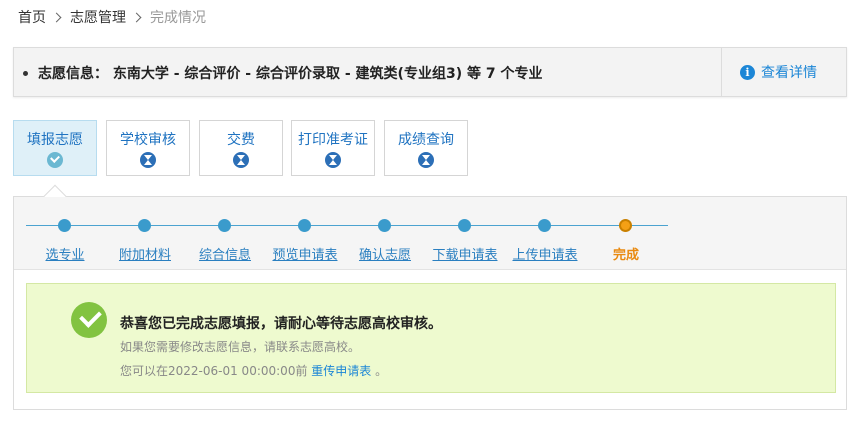 The image size is (864, 423). Describe the element at coordinates (148, 140) in the screenshot. I see `tab-label: 学校审核` at that location.